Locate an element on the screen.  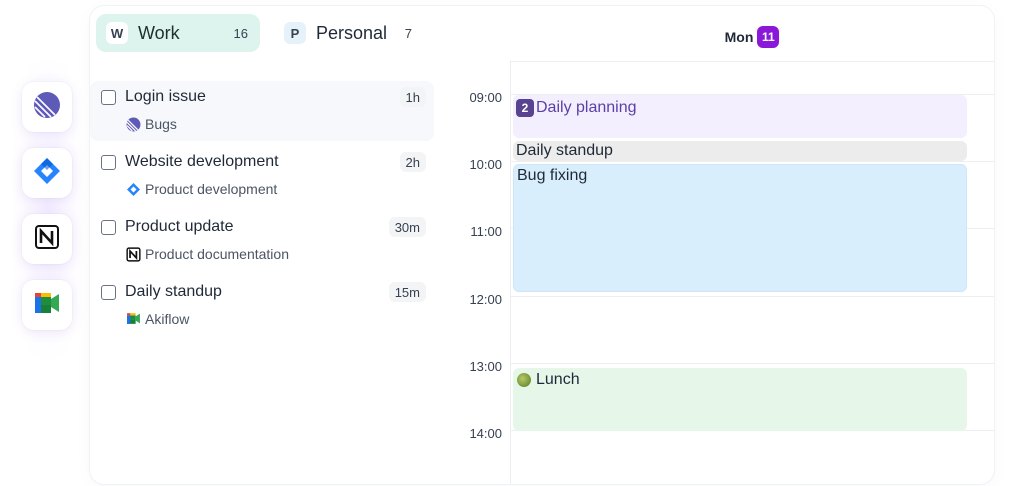
task-title: Product update is located at coordinates (179, 226).